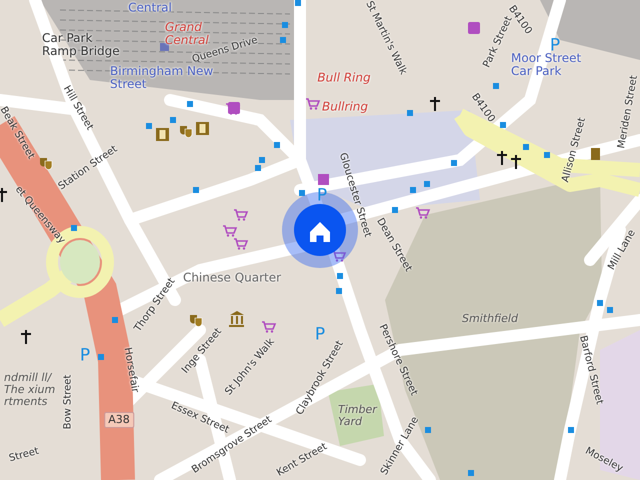 The width and height of the screenshot is (640, 480). Describe the element at coordinates (150, 8) in the screenshot. I see `map-label: Central` at that location.